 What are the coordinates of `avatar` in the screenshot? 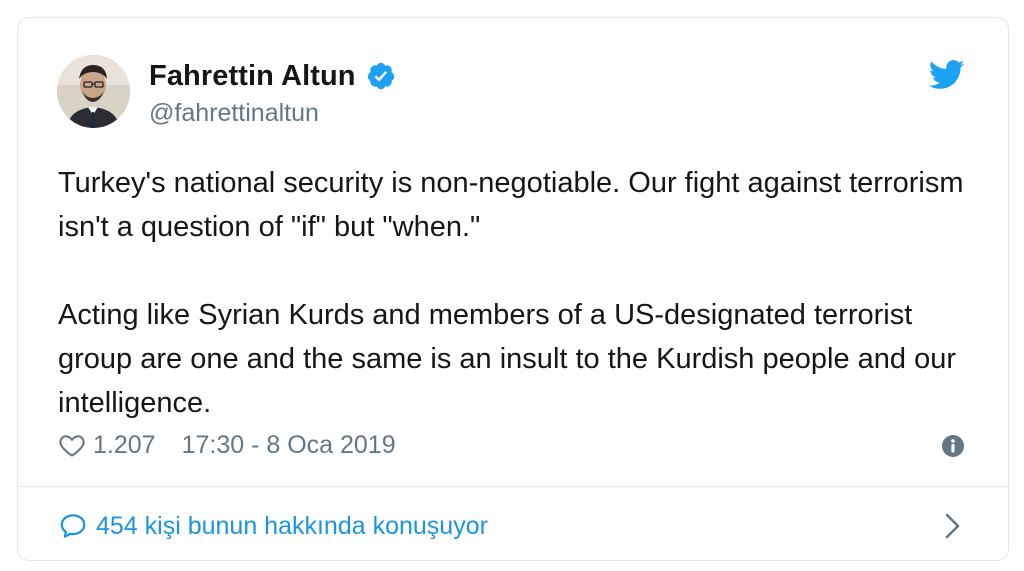 It's located at (93, 91).